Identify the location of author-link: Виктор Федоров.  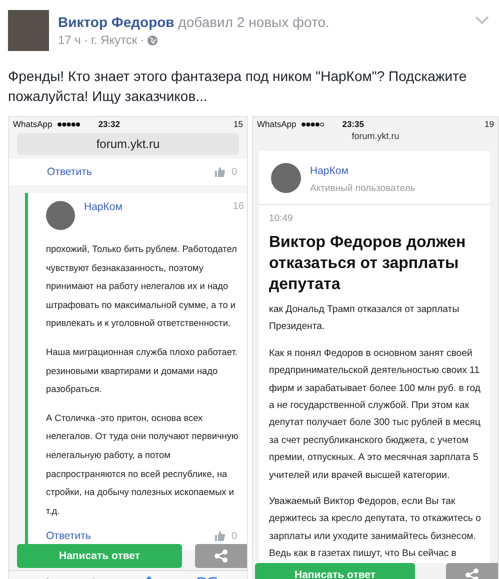
(116, 22).